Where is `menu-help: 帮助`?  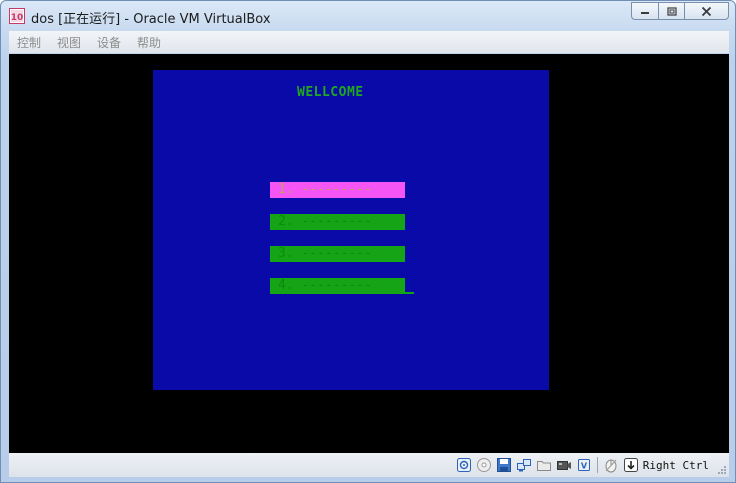
menu-help: 帮助 is located at coordinates (149, 42).